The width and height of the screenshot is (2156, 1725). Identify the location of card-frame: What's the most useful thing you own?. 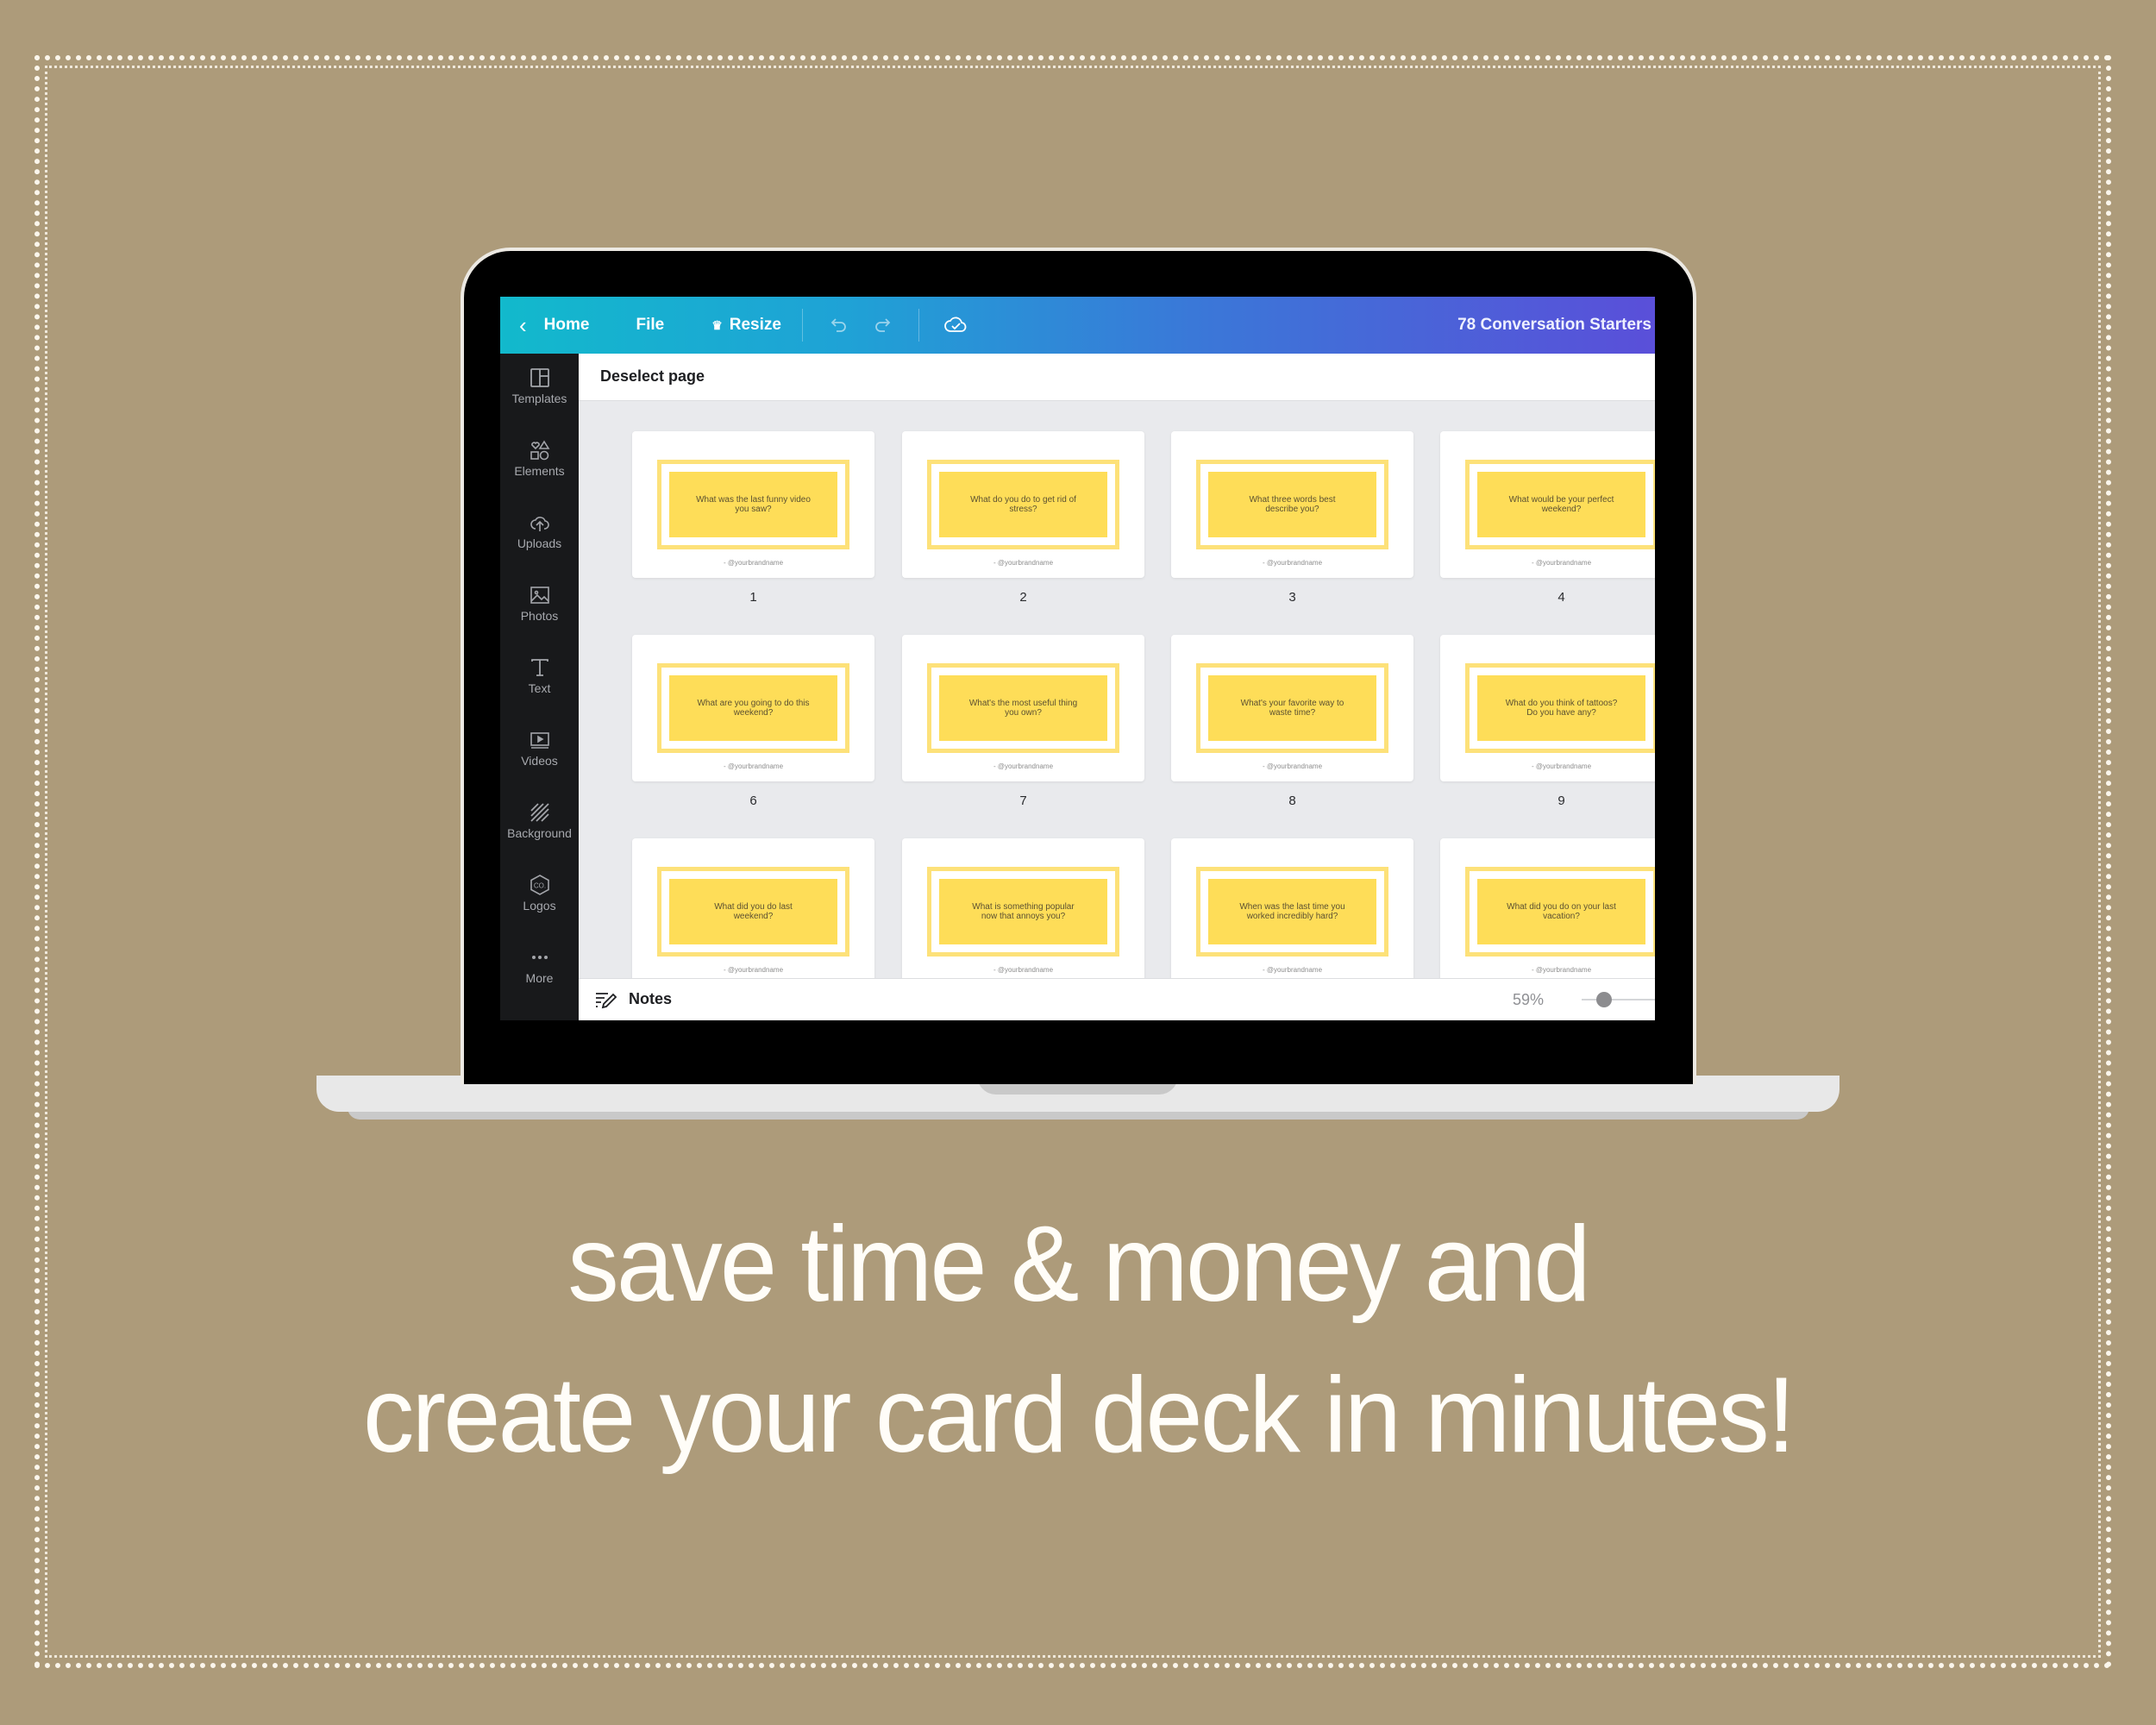
(1023, 708).